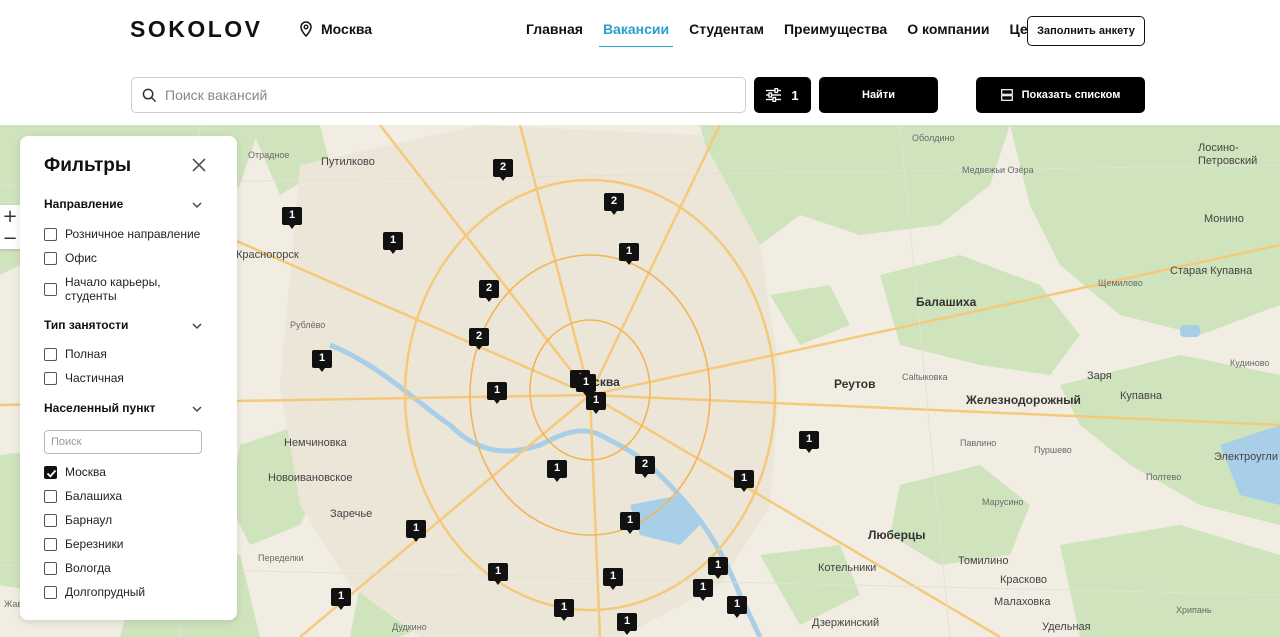 This screenshot has height=637, width=1280. What do you see at coordinates (129, 592) in the screenshot?
I see `option-dolgoprudny: Долгопрудный` at bounding box center [129, 592].